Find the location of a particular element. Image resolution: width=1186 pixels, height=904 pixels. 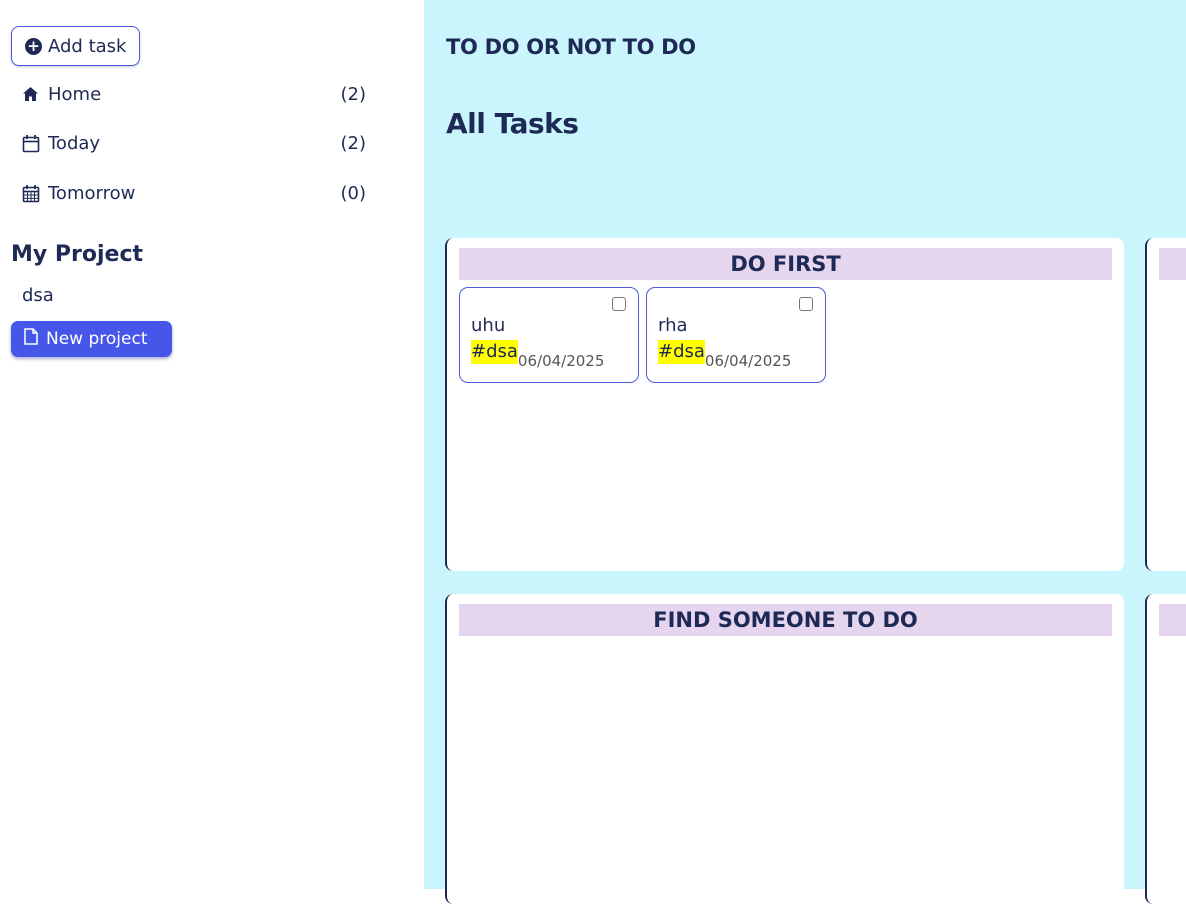

home-icon is located at coordinates (33, 94).